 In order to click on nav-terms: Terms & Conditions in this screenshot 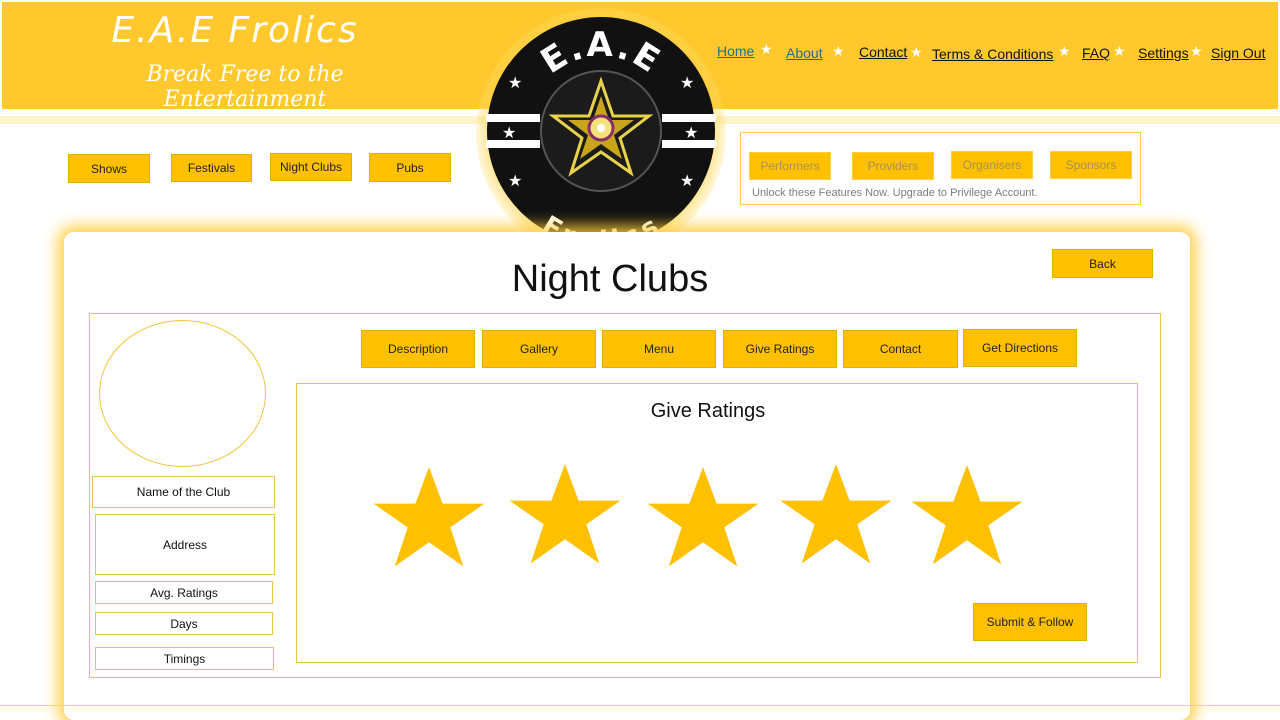, I will do `click(992, 54)`.